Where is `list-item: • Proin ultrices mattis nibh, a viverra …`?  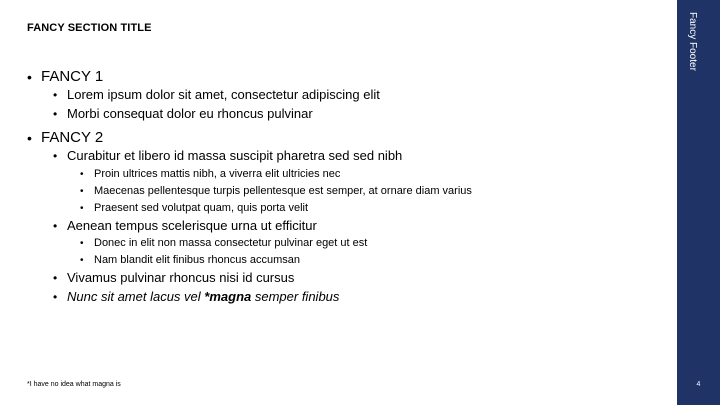
list-item: • Proin ultrices mattis nibh, a viverra … is located at coordinates (368, 174).